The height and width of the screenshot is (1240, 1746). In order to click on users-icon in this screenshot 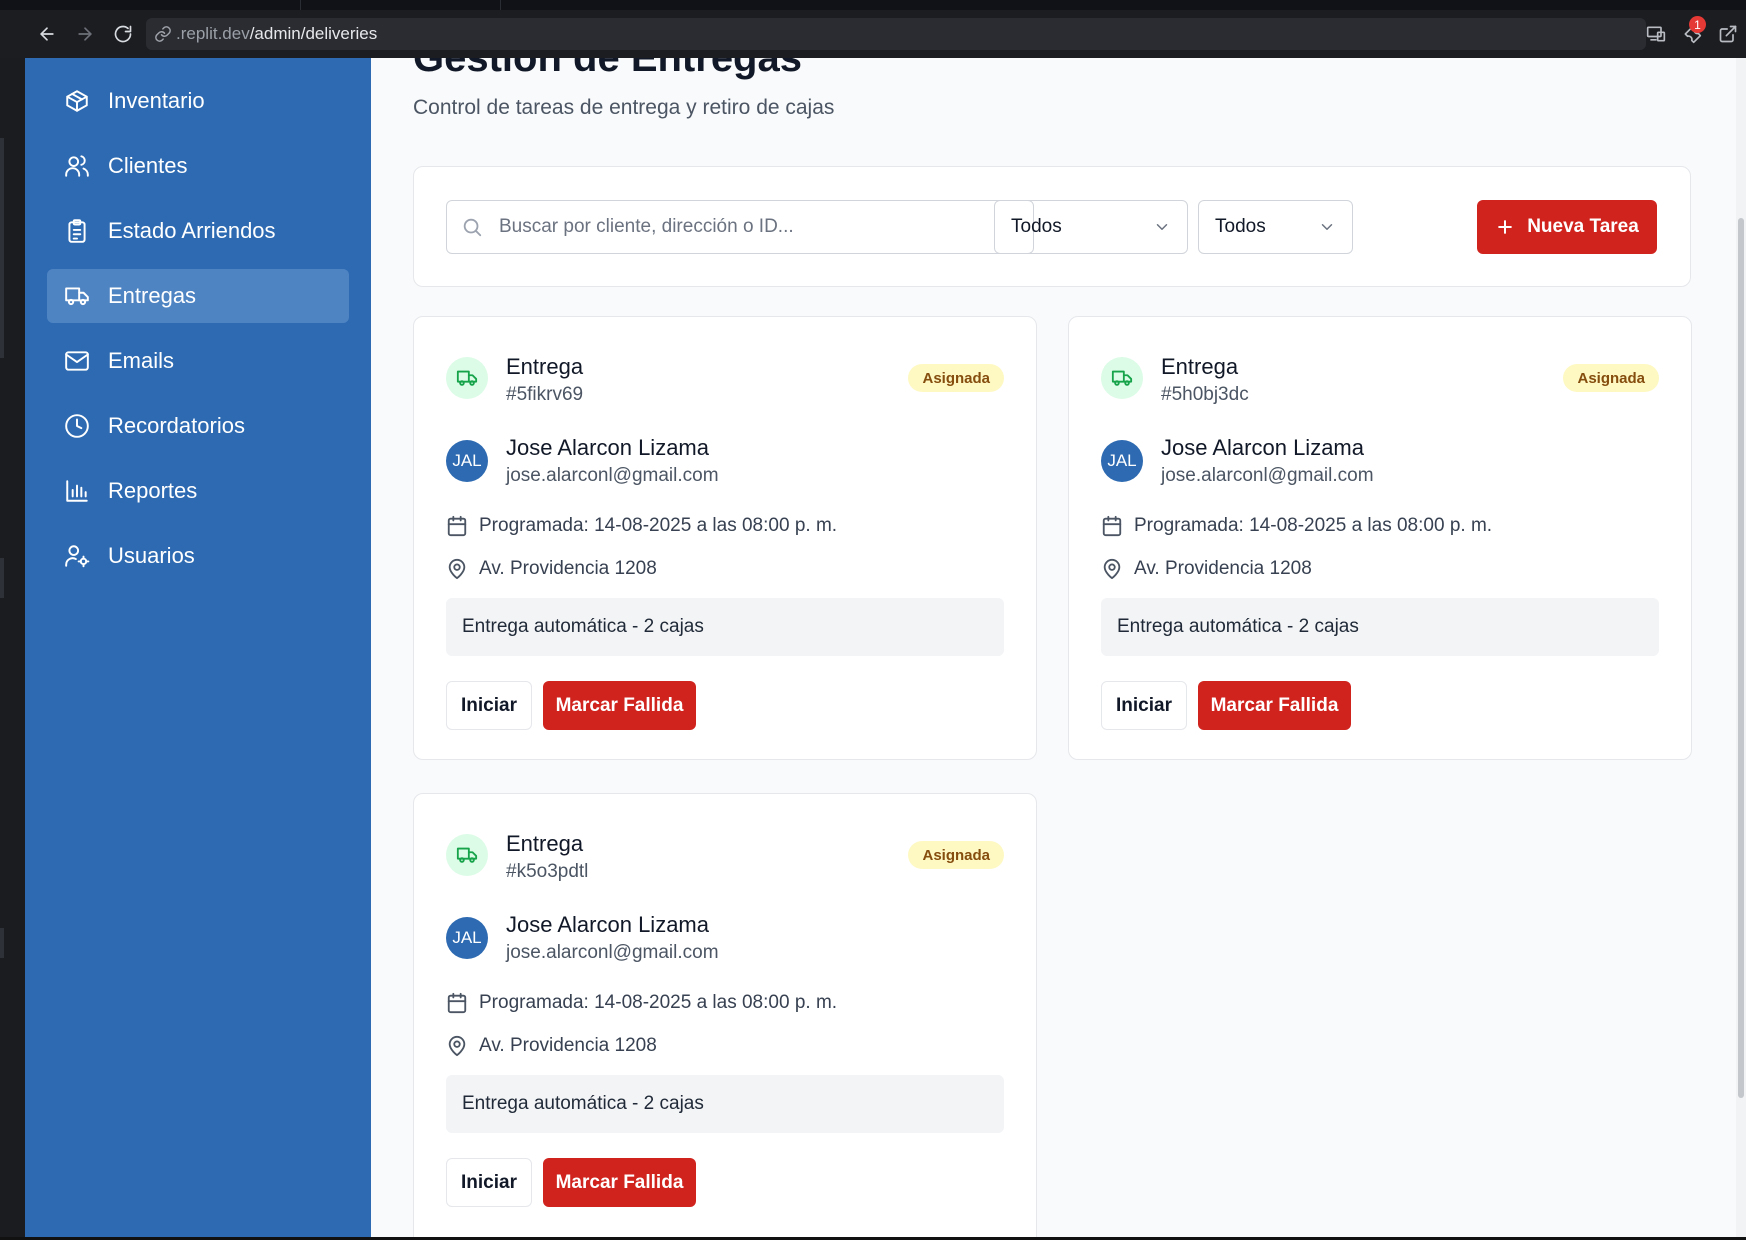, I will do `click(77, 166)`.